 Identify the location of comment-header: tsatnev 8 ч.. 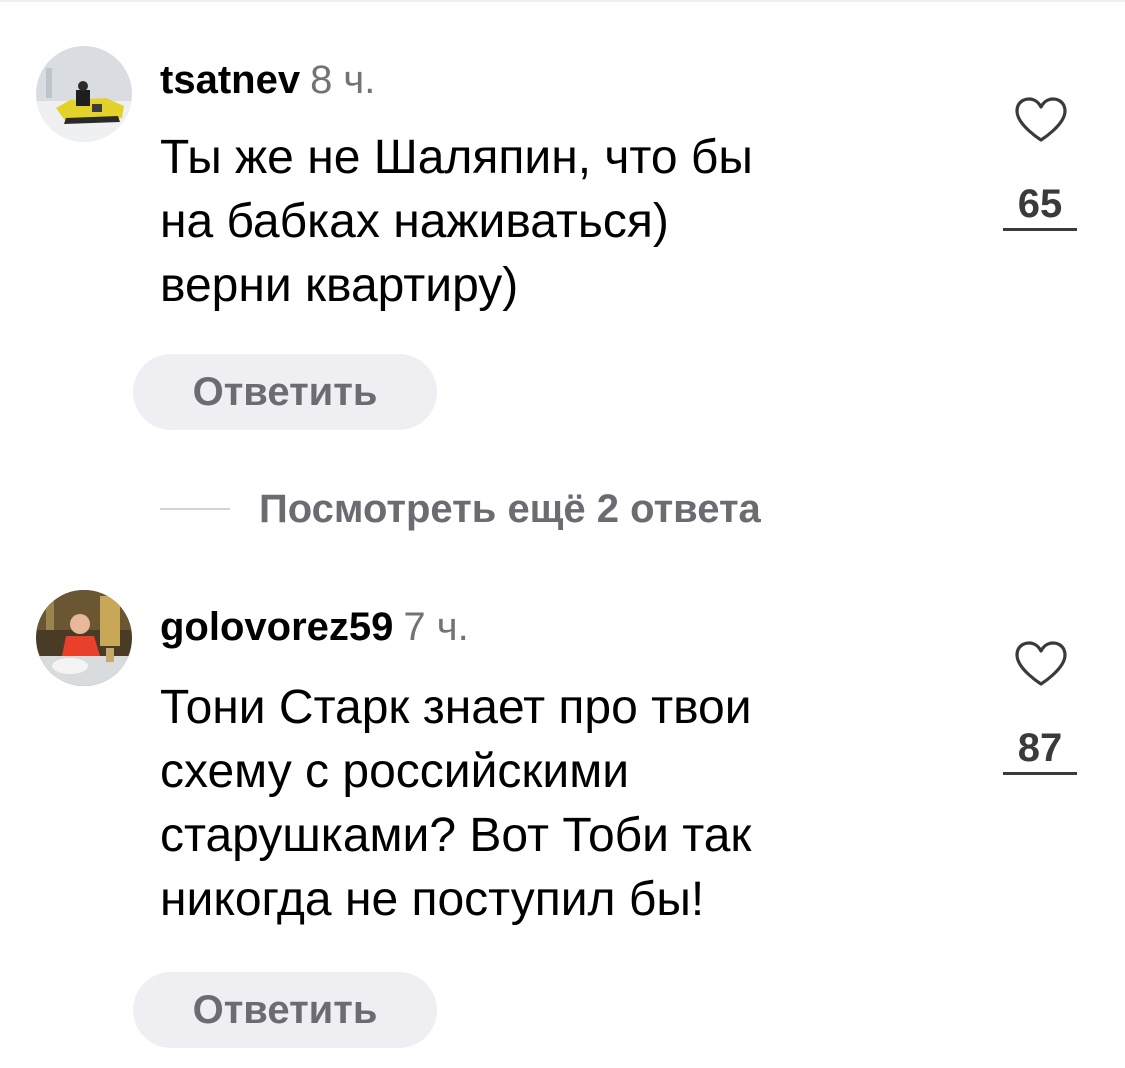
(267, 80).